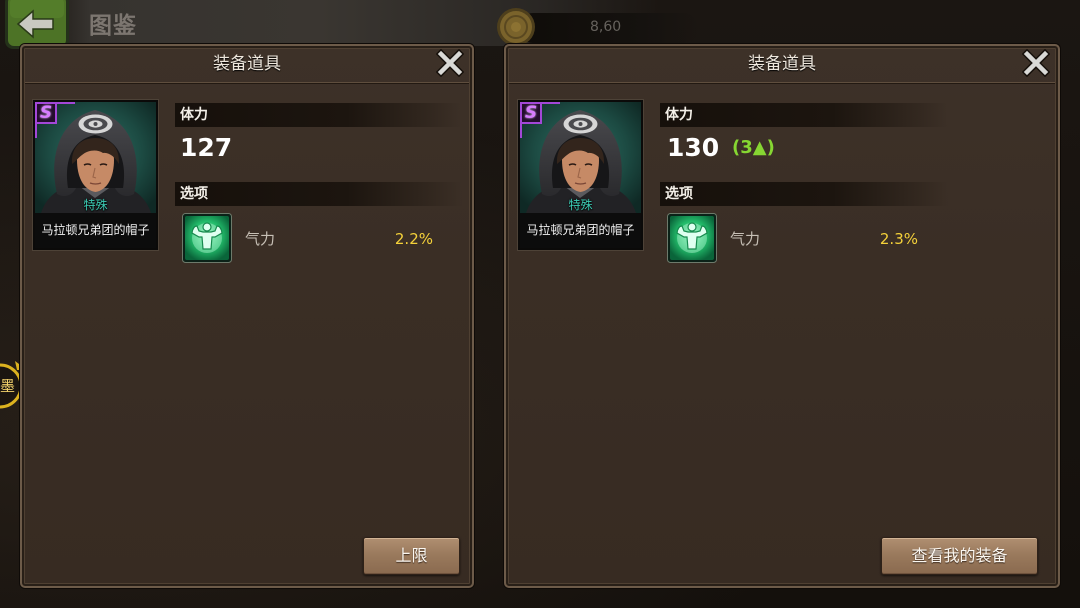 This screenshot has height=608, width=1080. I want to click on stat-change: (3▲), so click(753, 147).